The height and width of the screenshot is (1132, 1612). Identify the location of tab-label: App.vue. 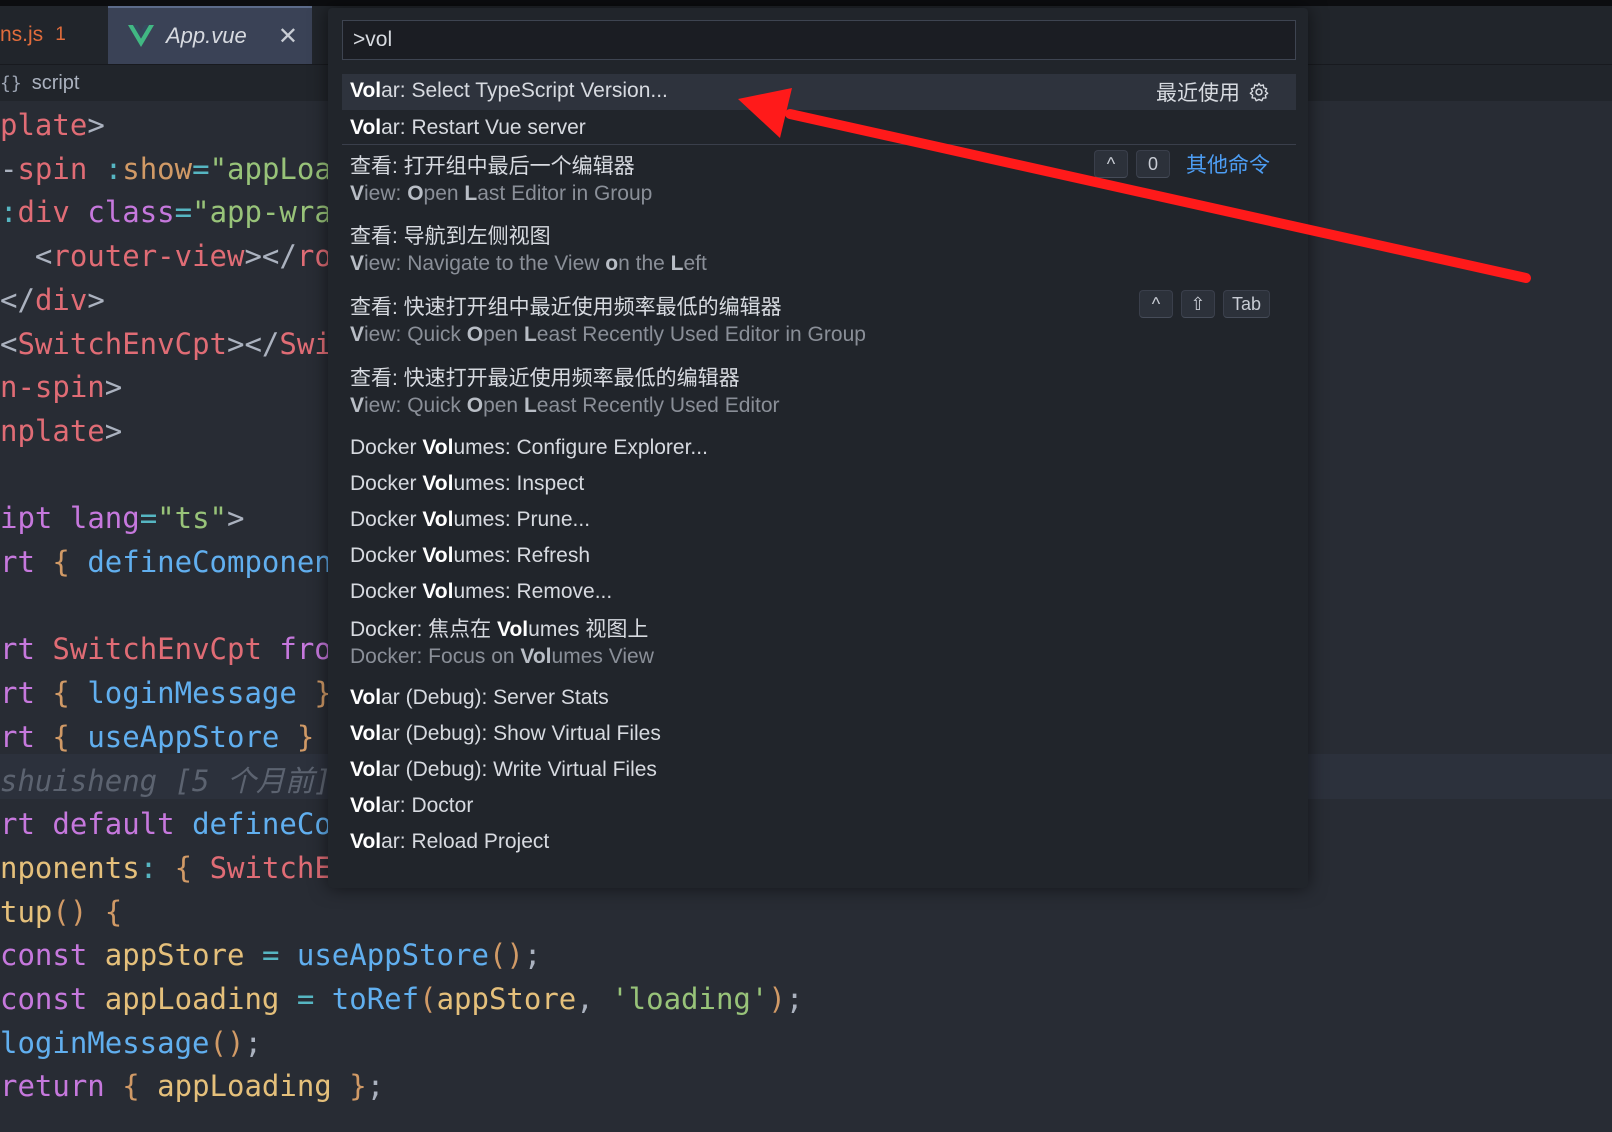
(206, 35).